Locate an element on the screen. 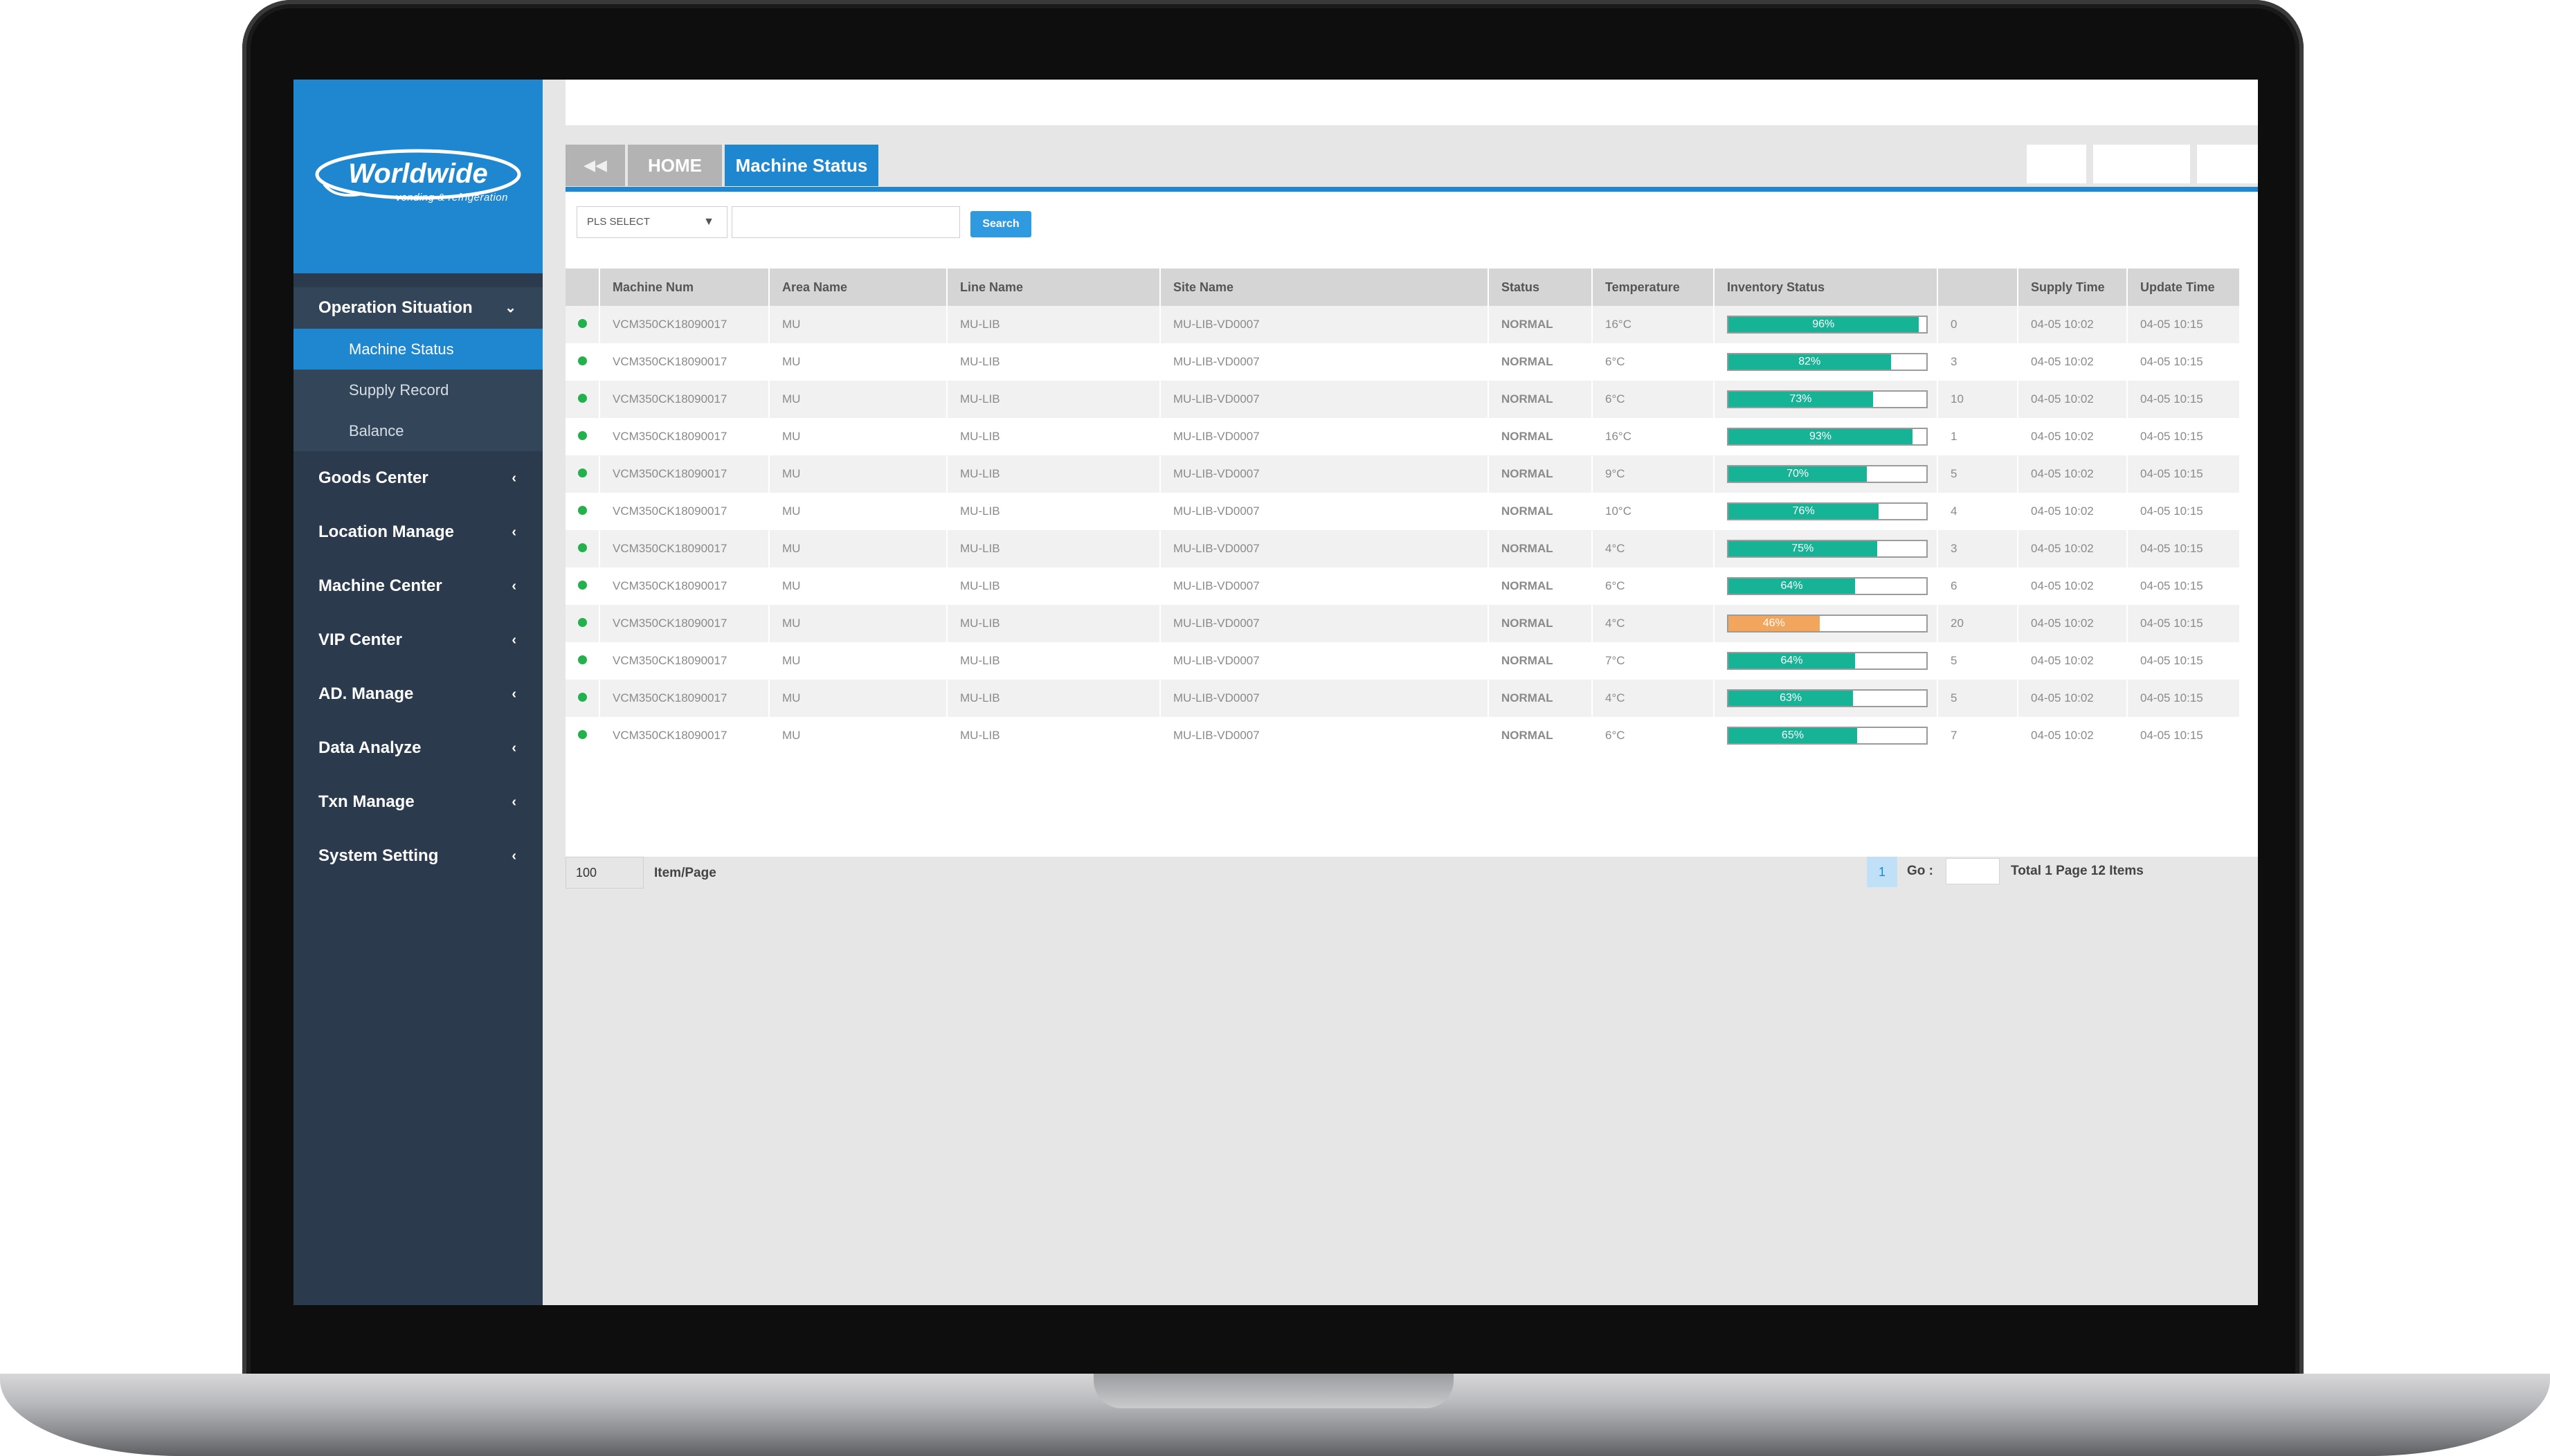 This screenshot has width=2550, height=1456. inventory-progress-bar: 75% is located at coordinates (1828, 549).